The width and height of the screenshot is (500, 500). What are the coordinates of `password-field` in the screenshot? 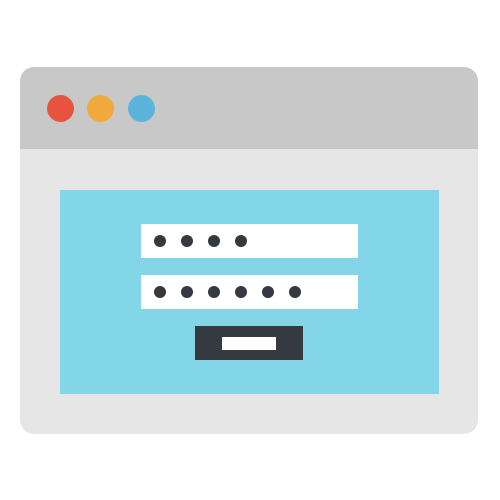 It's located at (249, 292).